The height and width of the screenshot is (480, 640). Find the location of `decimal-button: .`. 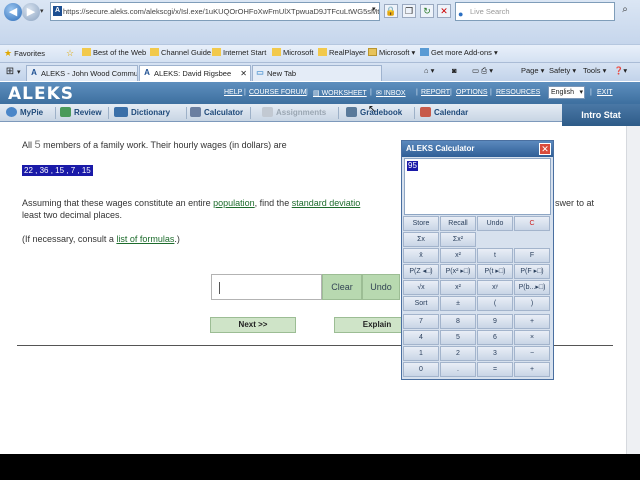

decimal-button: . is located at coordinates (458, 369).